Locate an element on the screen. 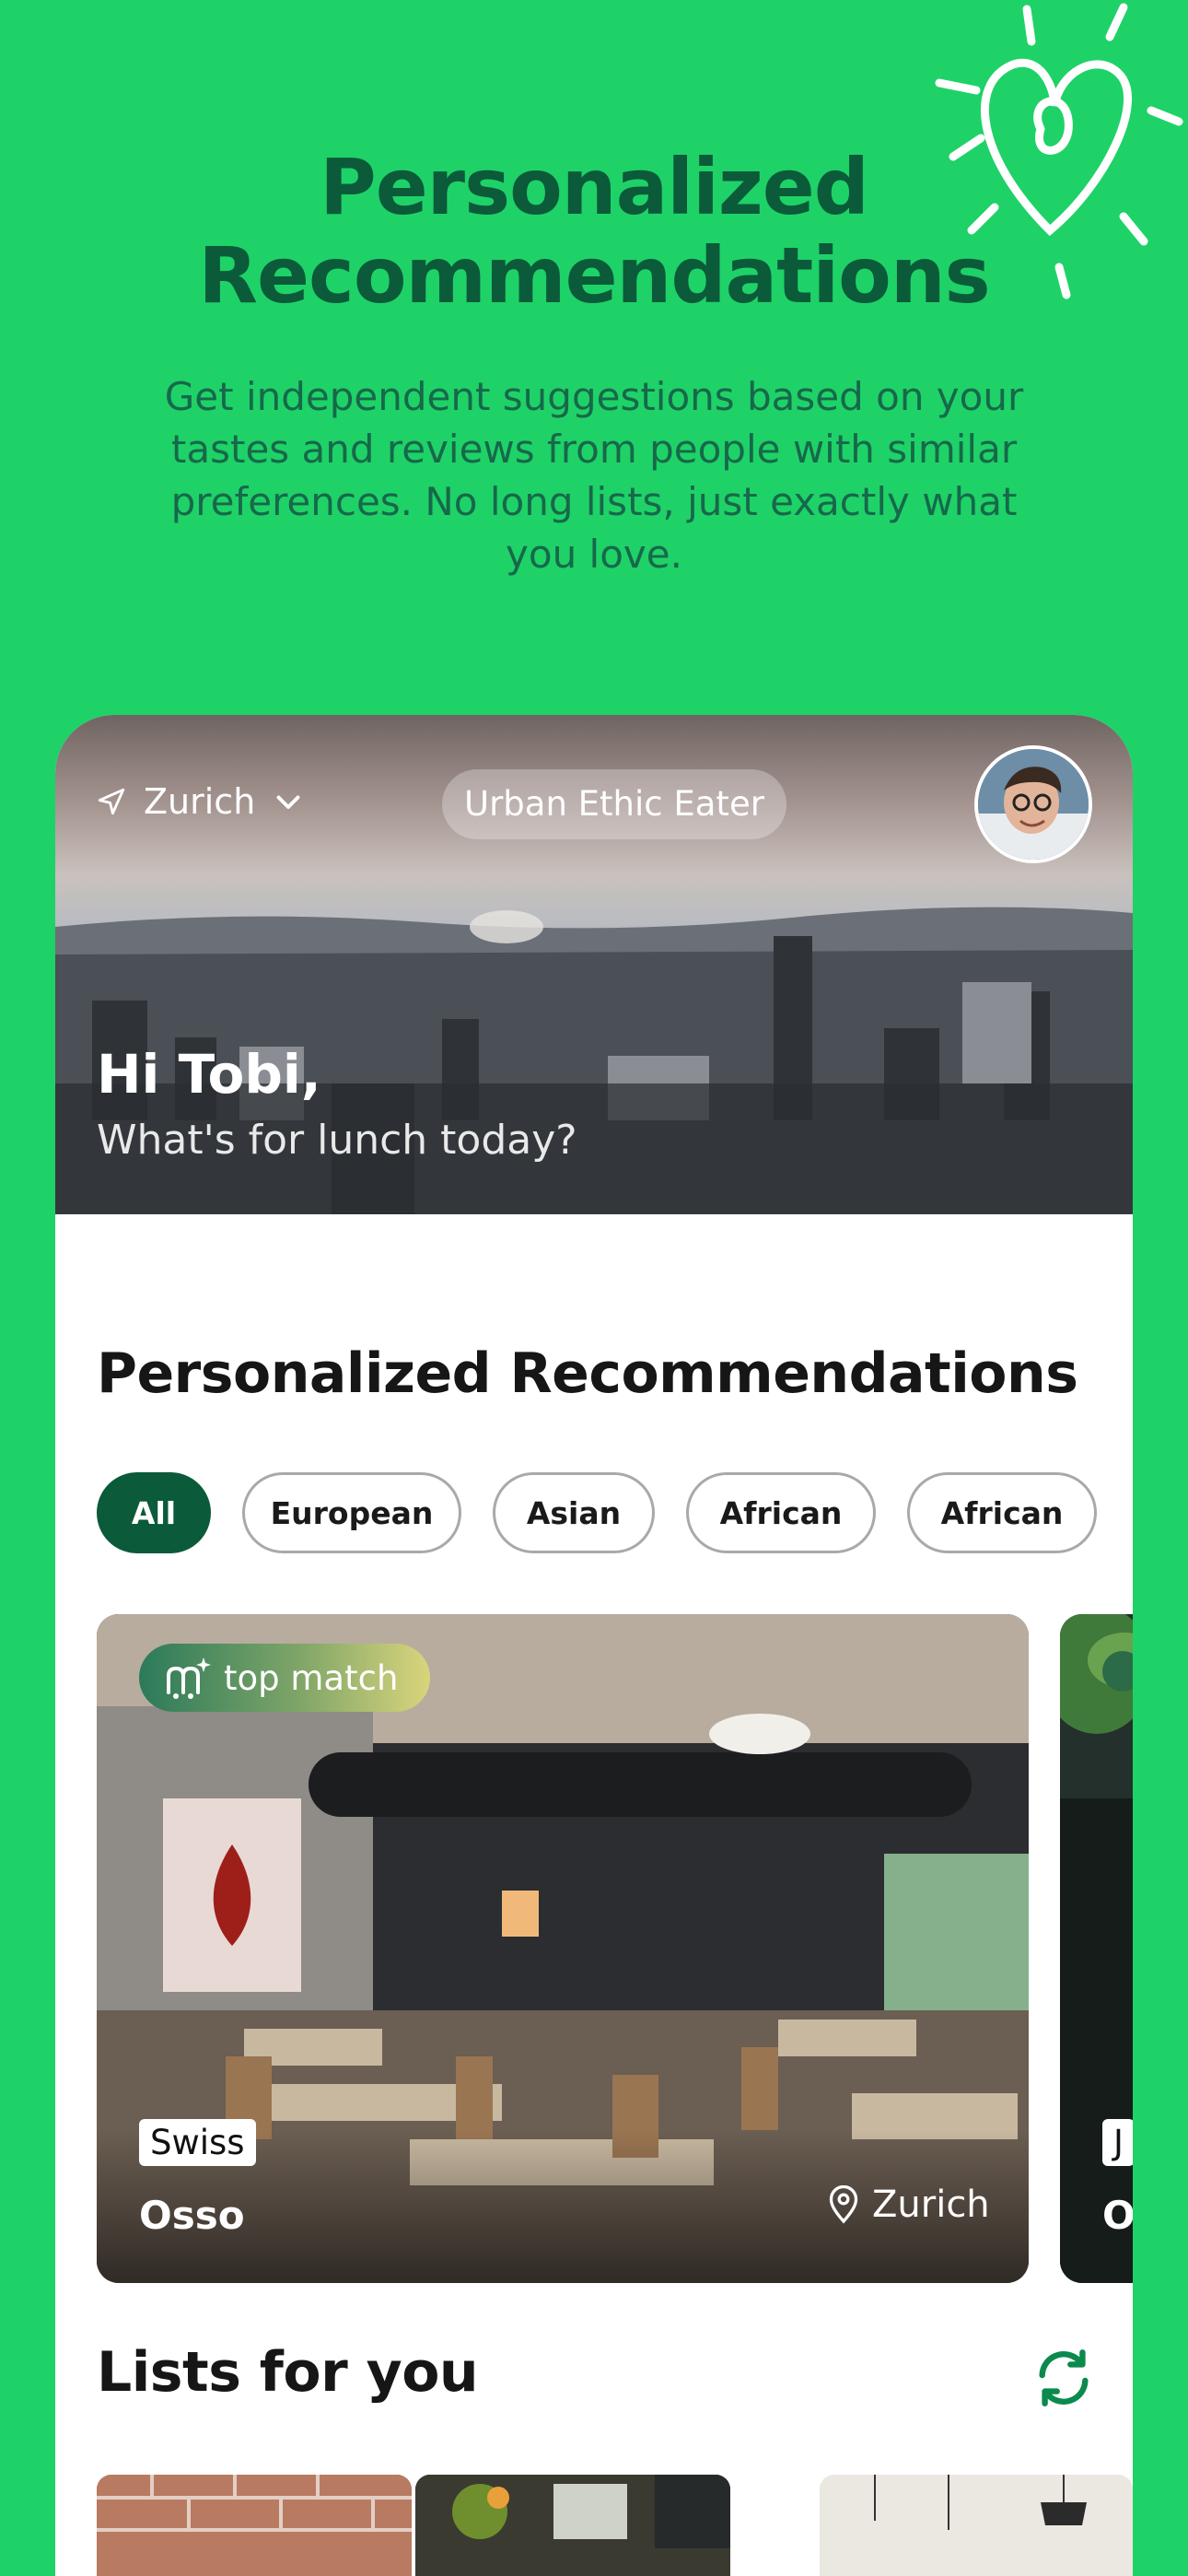 This screenshot has width=1188, height=2576. chip-african-2: African is located at coordinates (1002, 1512).